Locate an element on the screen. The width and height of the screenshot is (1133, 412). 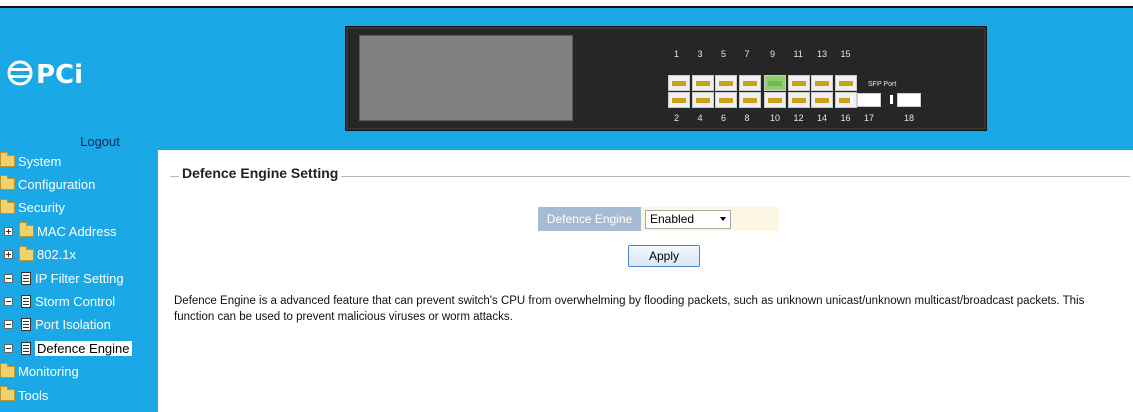
sidebar-item-mac-address: MAC Address is located at coordinates (58, 231).